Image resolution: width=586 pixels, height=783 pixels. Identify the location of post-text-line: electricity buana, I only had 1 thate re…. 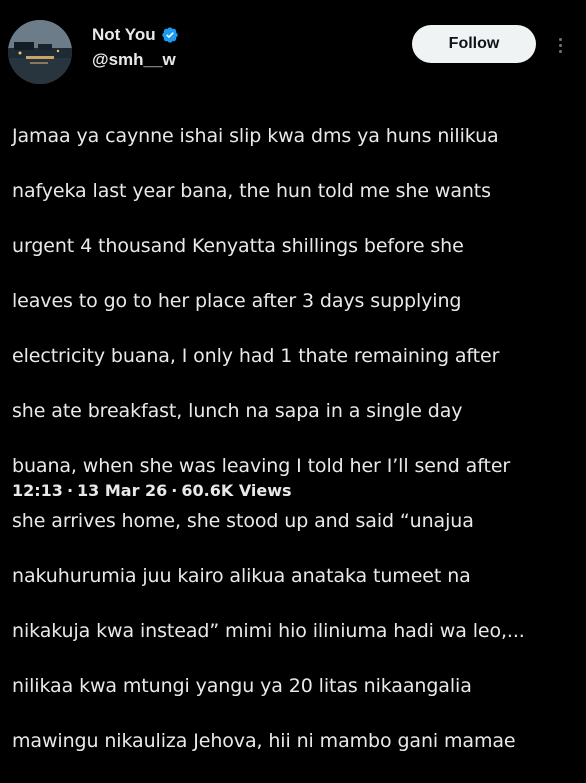
(256, 355).